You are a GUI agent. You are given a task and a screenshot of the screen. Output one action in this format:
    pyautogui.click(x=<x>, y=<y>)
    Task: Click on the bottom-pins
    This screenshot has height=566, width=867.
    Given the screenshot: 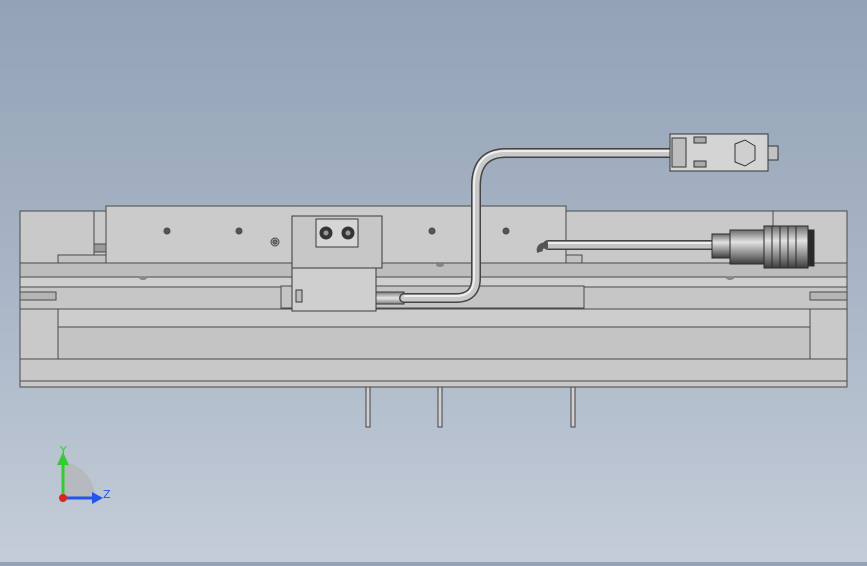 What is the action you would take?
    pyautogui.click(x=470, y=407)
    